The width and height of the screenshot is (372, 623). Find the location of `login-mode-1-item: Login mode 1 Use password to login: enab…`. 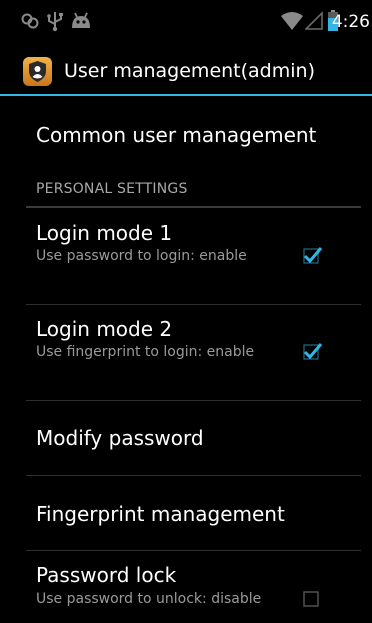

login-mode-1-item: Login mode 1 Use password to login: enab… is located at coordinates (193, 256).